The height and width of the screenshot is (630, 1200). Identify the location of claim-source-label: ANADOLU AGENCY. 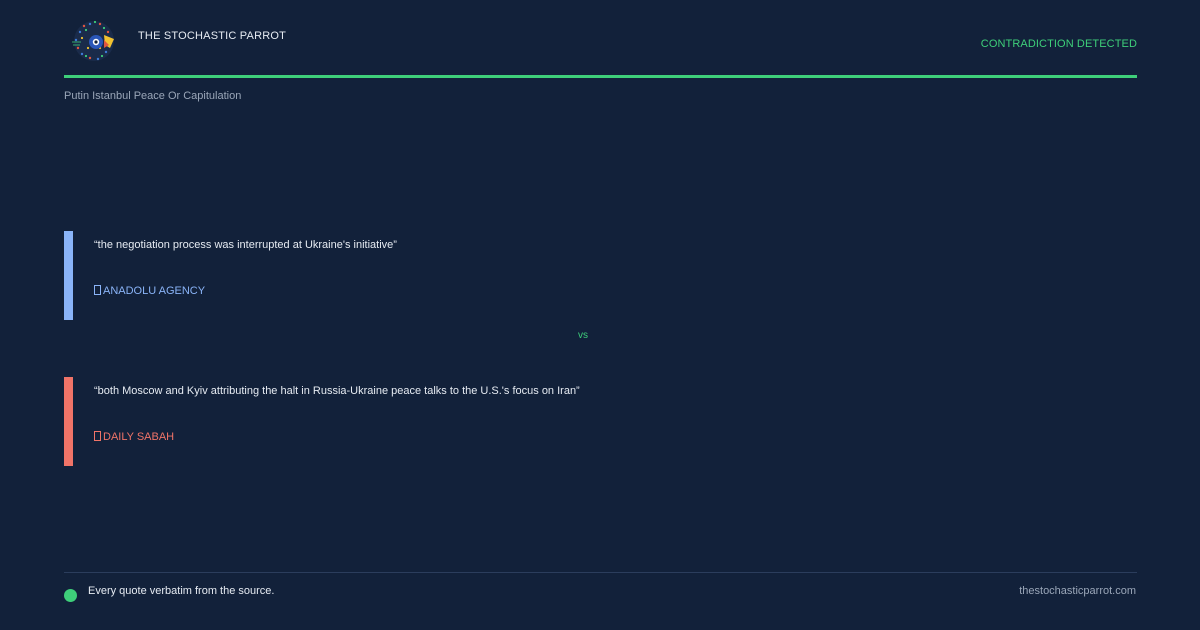
(154, 291).